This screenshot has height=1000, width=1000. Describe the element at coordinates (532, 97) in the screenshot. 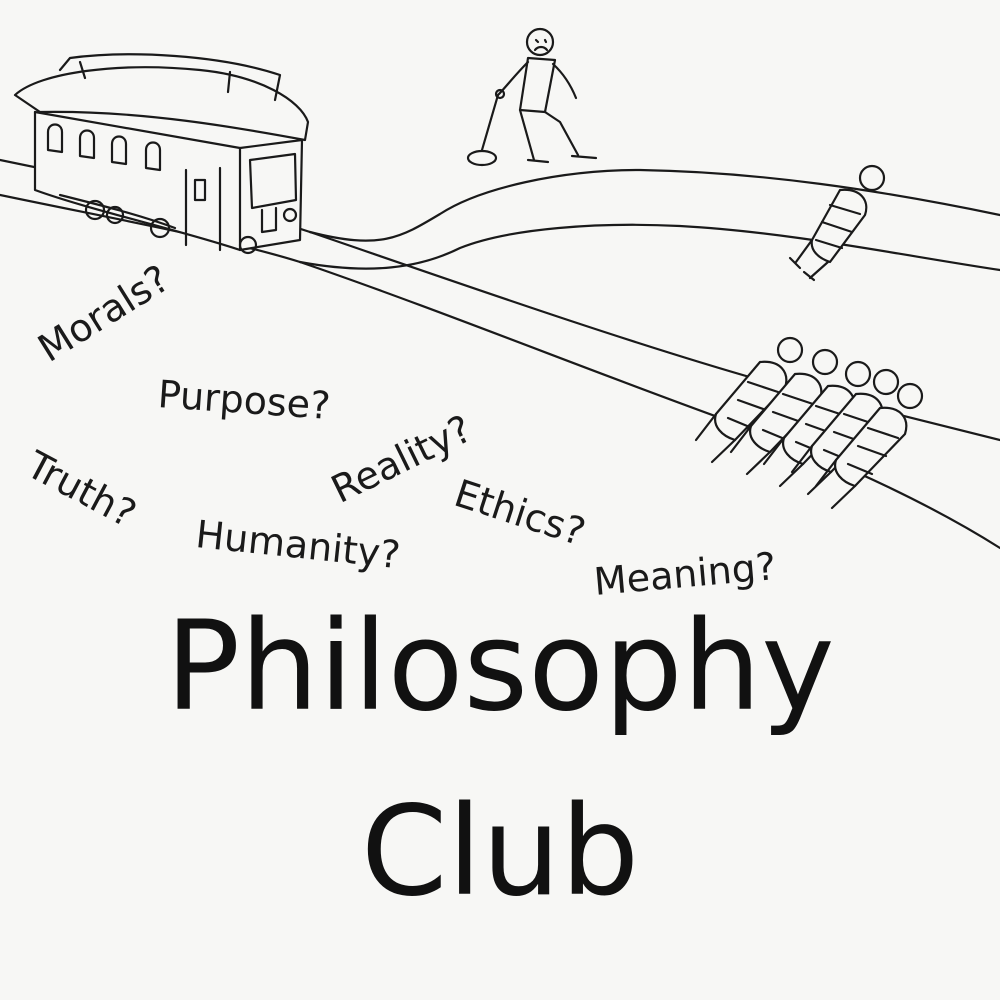

I see `lever-man` at that location.